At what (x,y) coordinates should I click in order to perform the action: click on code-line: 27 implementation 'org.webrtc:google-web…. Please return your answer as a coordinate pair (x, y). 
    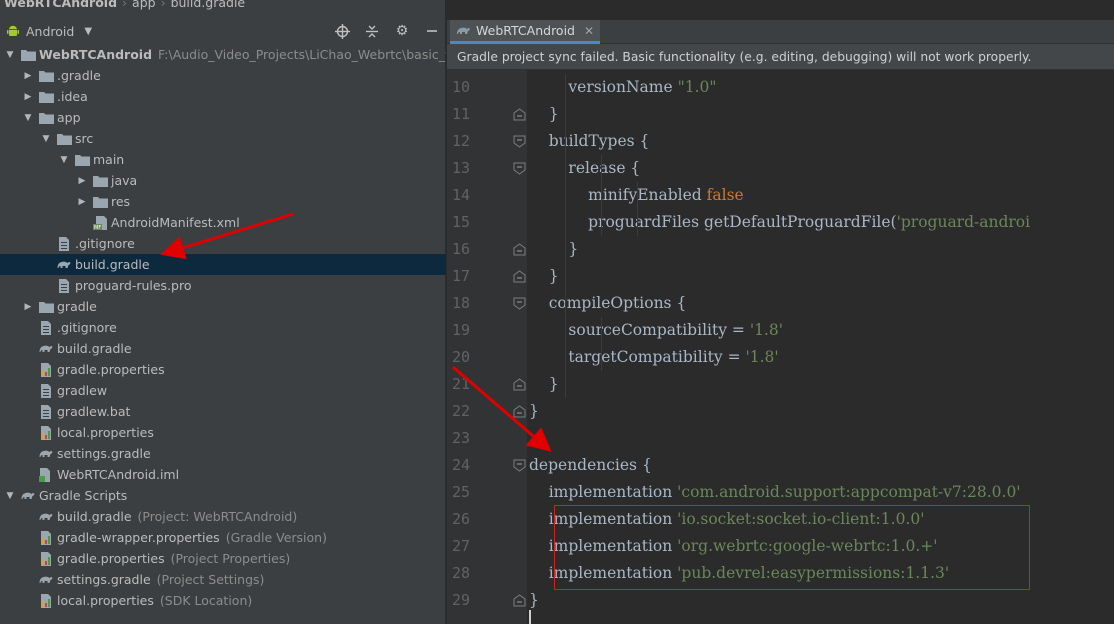
    Looking at the image, I should click on (780, 546).